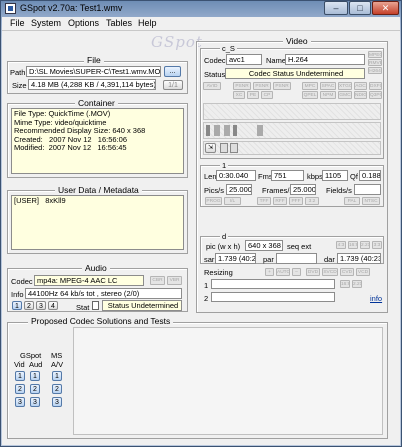 This screenshot has width=402, height=447. What do you see at coordinates (227, 130) in the screenshot?
I see `frame-marker-c` at bounding box center [227, 130].